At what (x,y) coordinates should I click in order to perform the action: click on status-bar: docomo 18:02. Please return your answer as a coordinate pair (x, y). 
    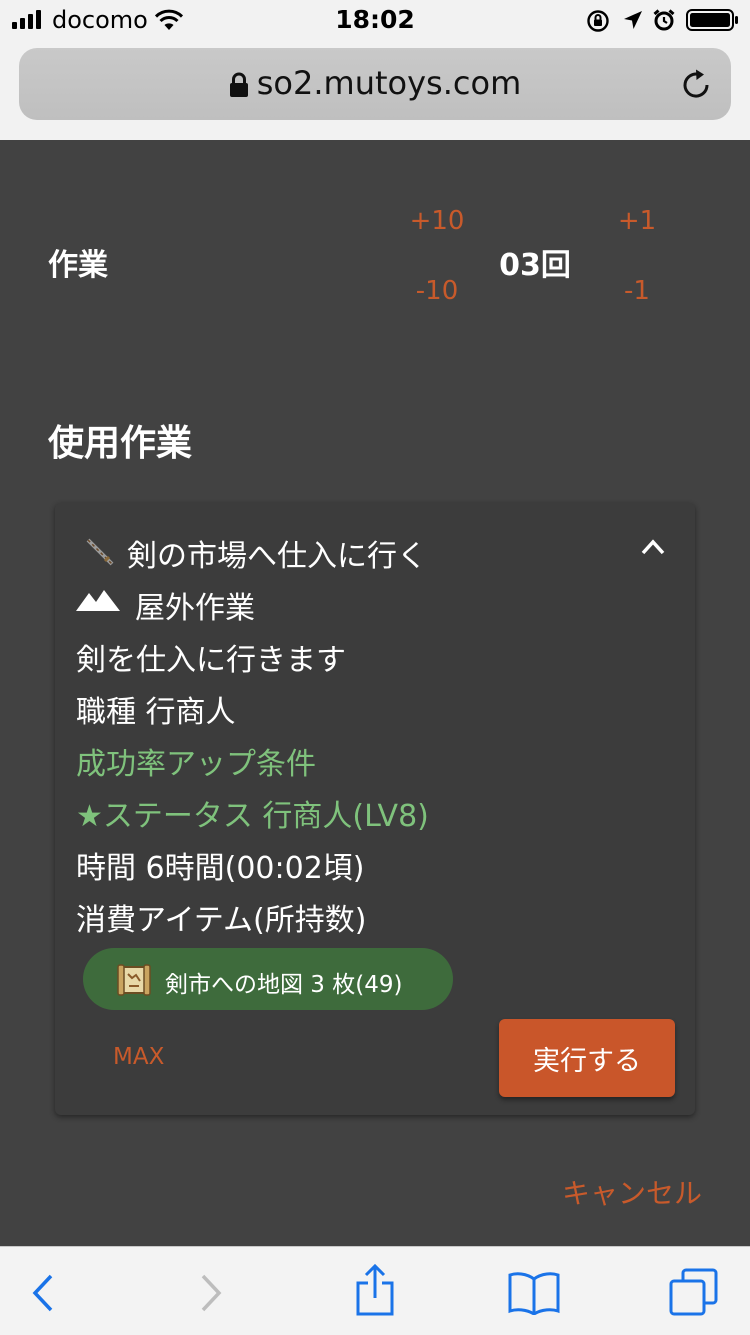
    Looking at the image, I should click on (375, 20).